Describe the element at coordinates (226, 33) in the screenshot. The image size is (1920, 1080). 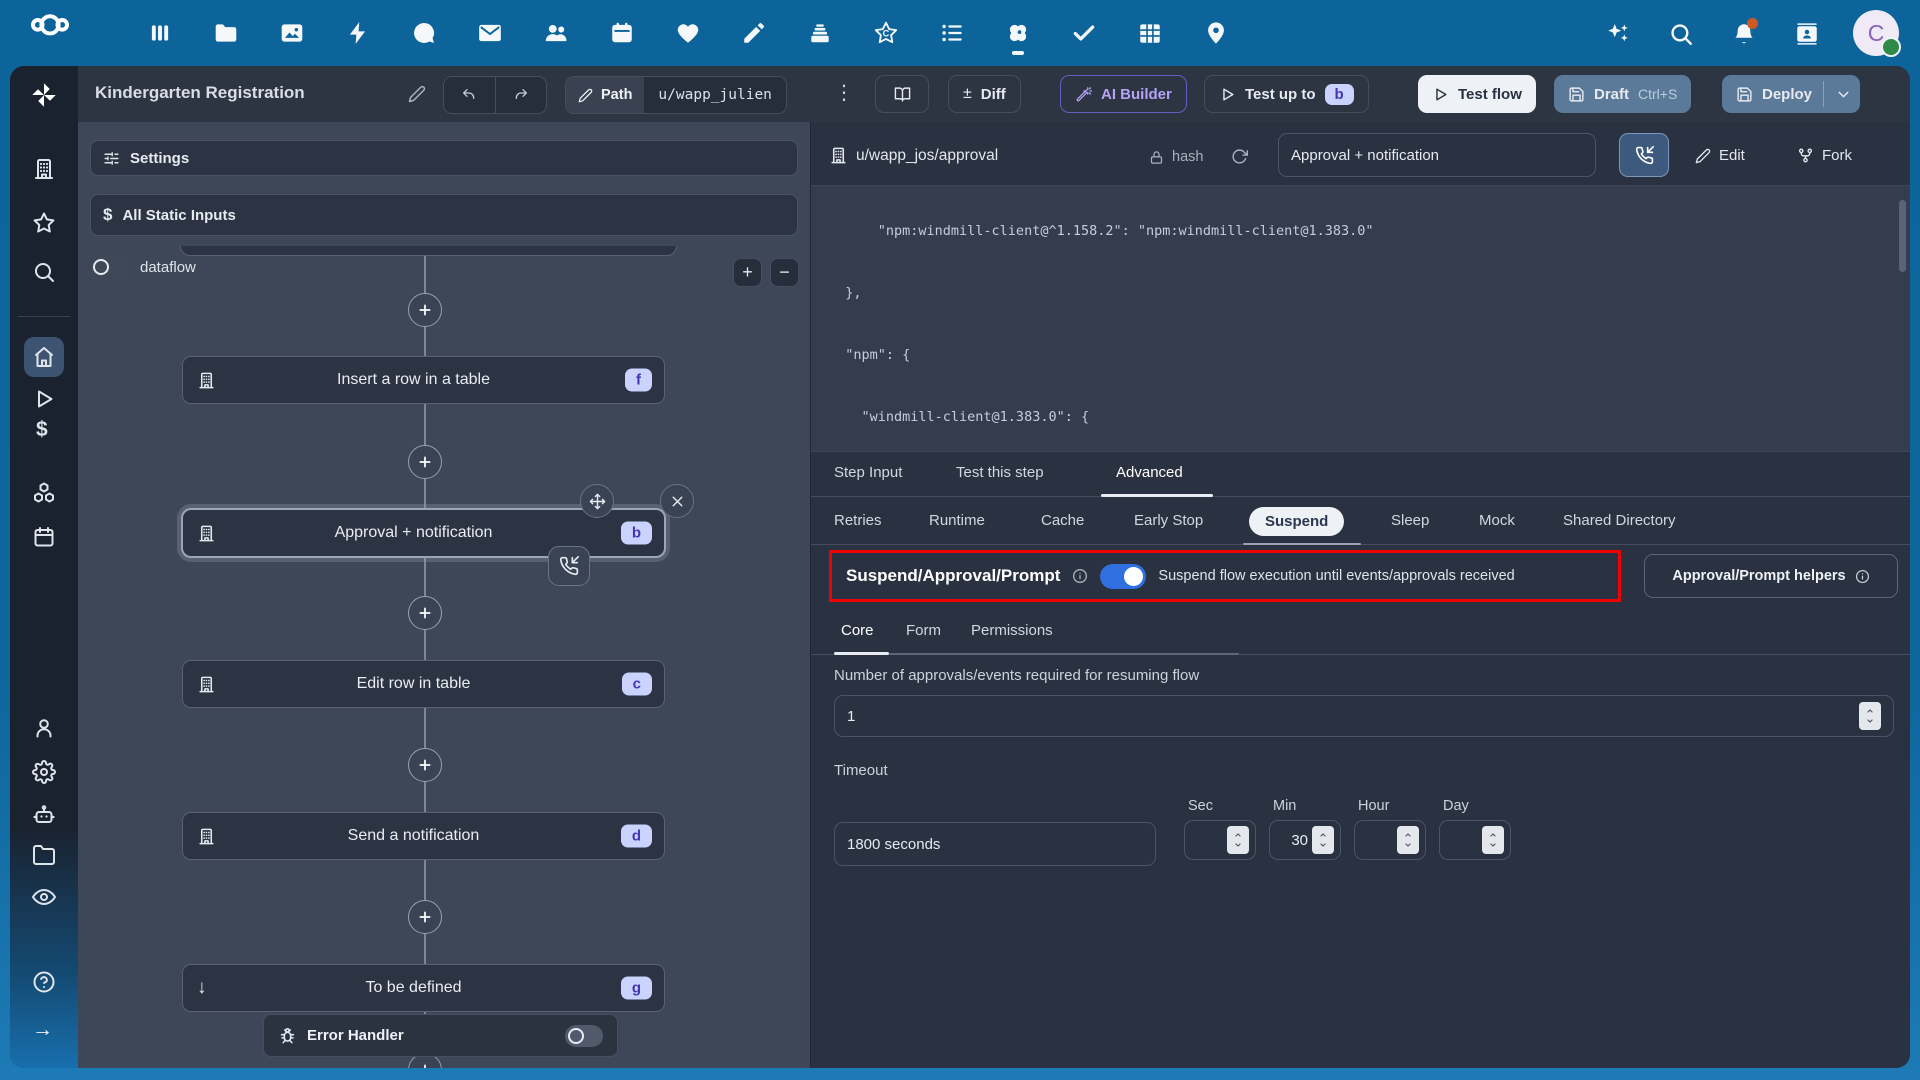
I see `files-icon` at that location.